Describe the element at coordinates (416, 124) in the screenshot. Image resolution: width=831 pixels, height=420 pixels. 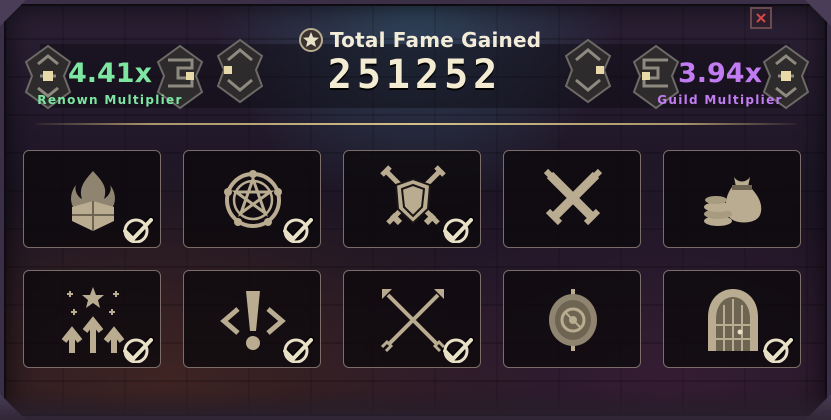
I see `header-divider` at that location.